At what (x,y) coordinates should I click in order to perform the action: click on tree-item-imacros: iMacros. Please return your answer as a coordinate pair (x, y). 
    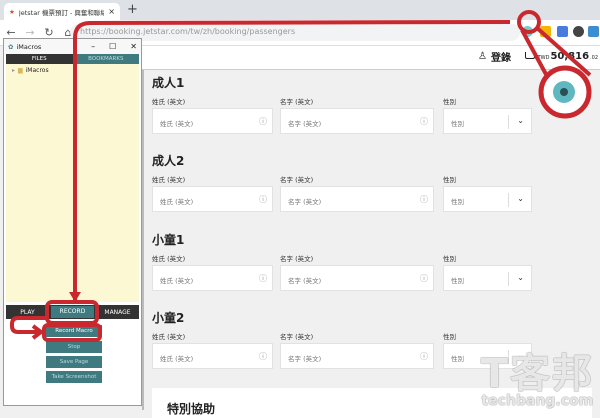
    Looking at the image, I should click on (37, 183).